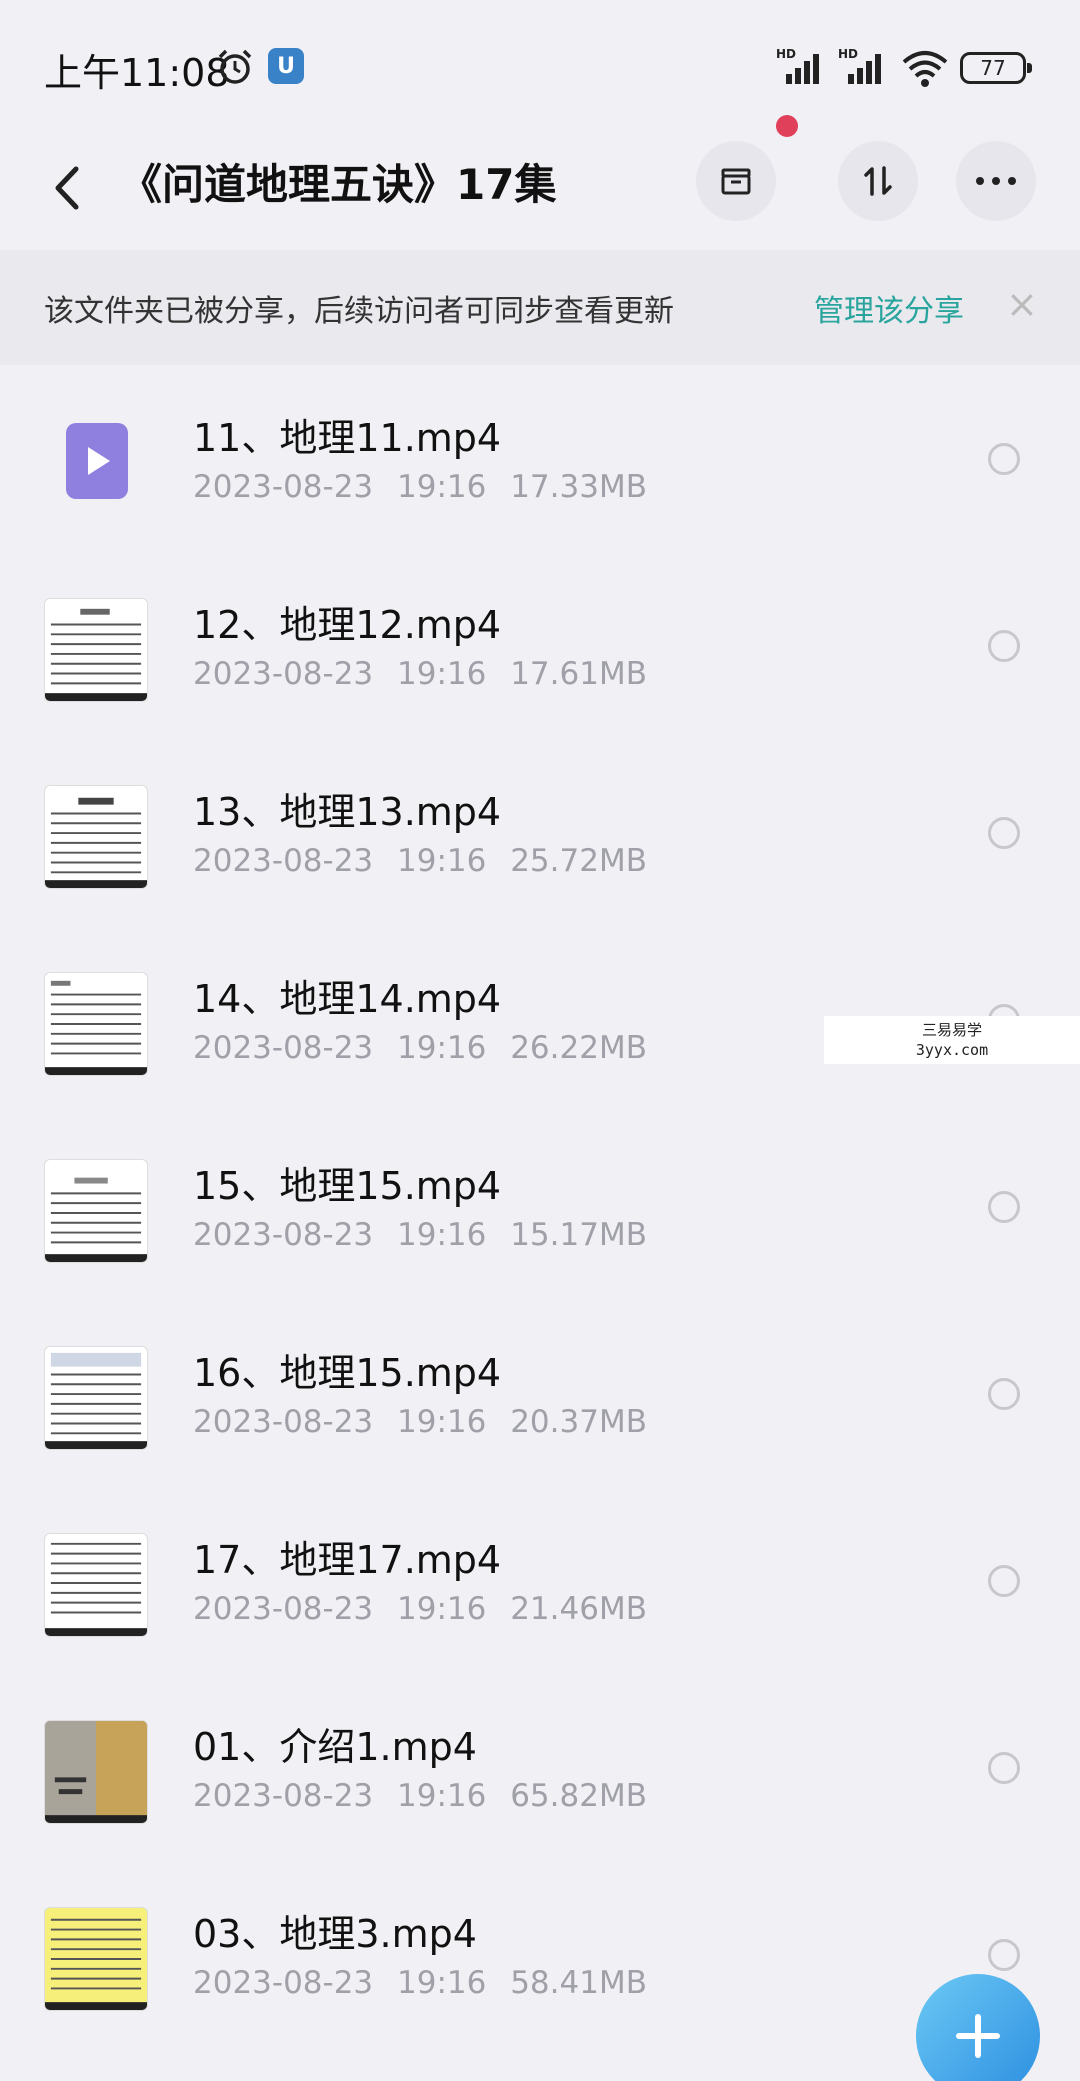  What do you see at coordinates (540, 645) in the screenshot?
I see `file-row: 12、地理12.mp4 2023-08-23 19:16 17.61MB` at bounding box center [540, 645].